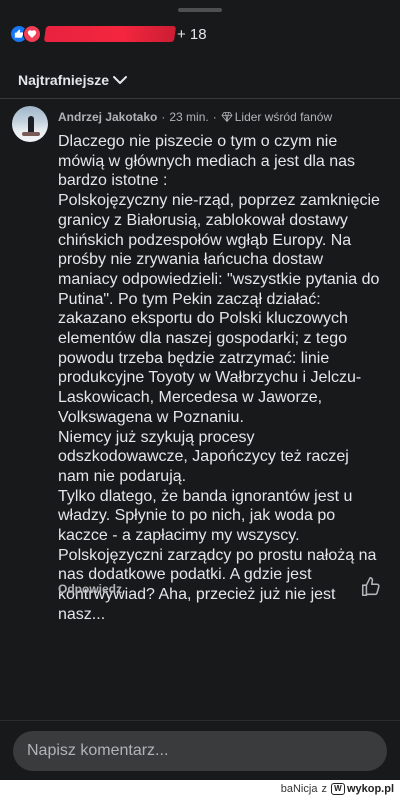  I want to click on reactions-bar: + 18, so click(200, 34).